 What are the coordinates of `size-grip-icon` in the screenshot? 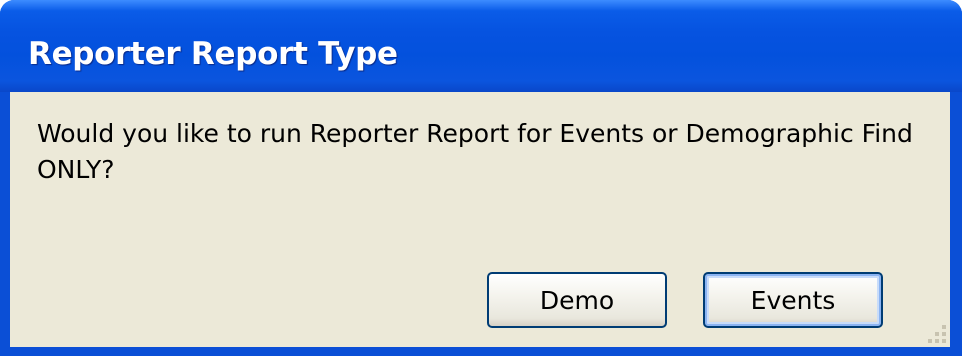 It's located at (935, 332).